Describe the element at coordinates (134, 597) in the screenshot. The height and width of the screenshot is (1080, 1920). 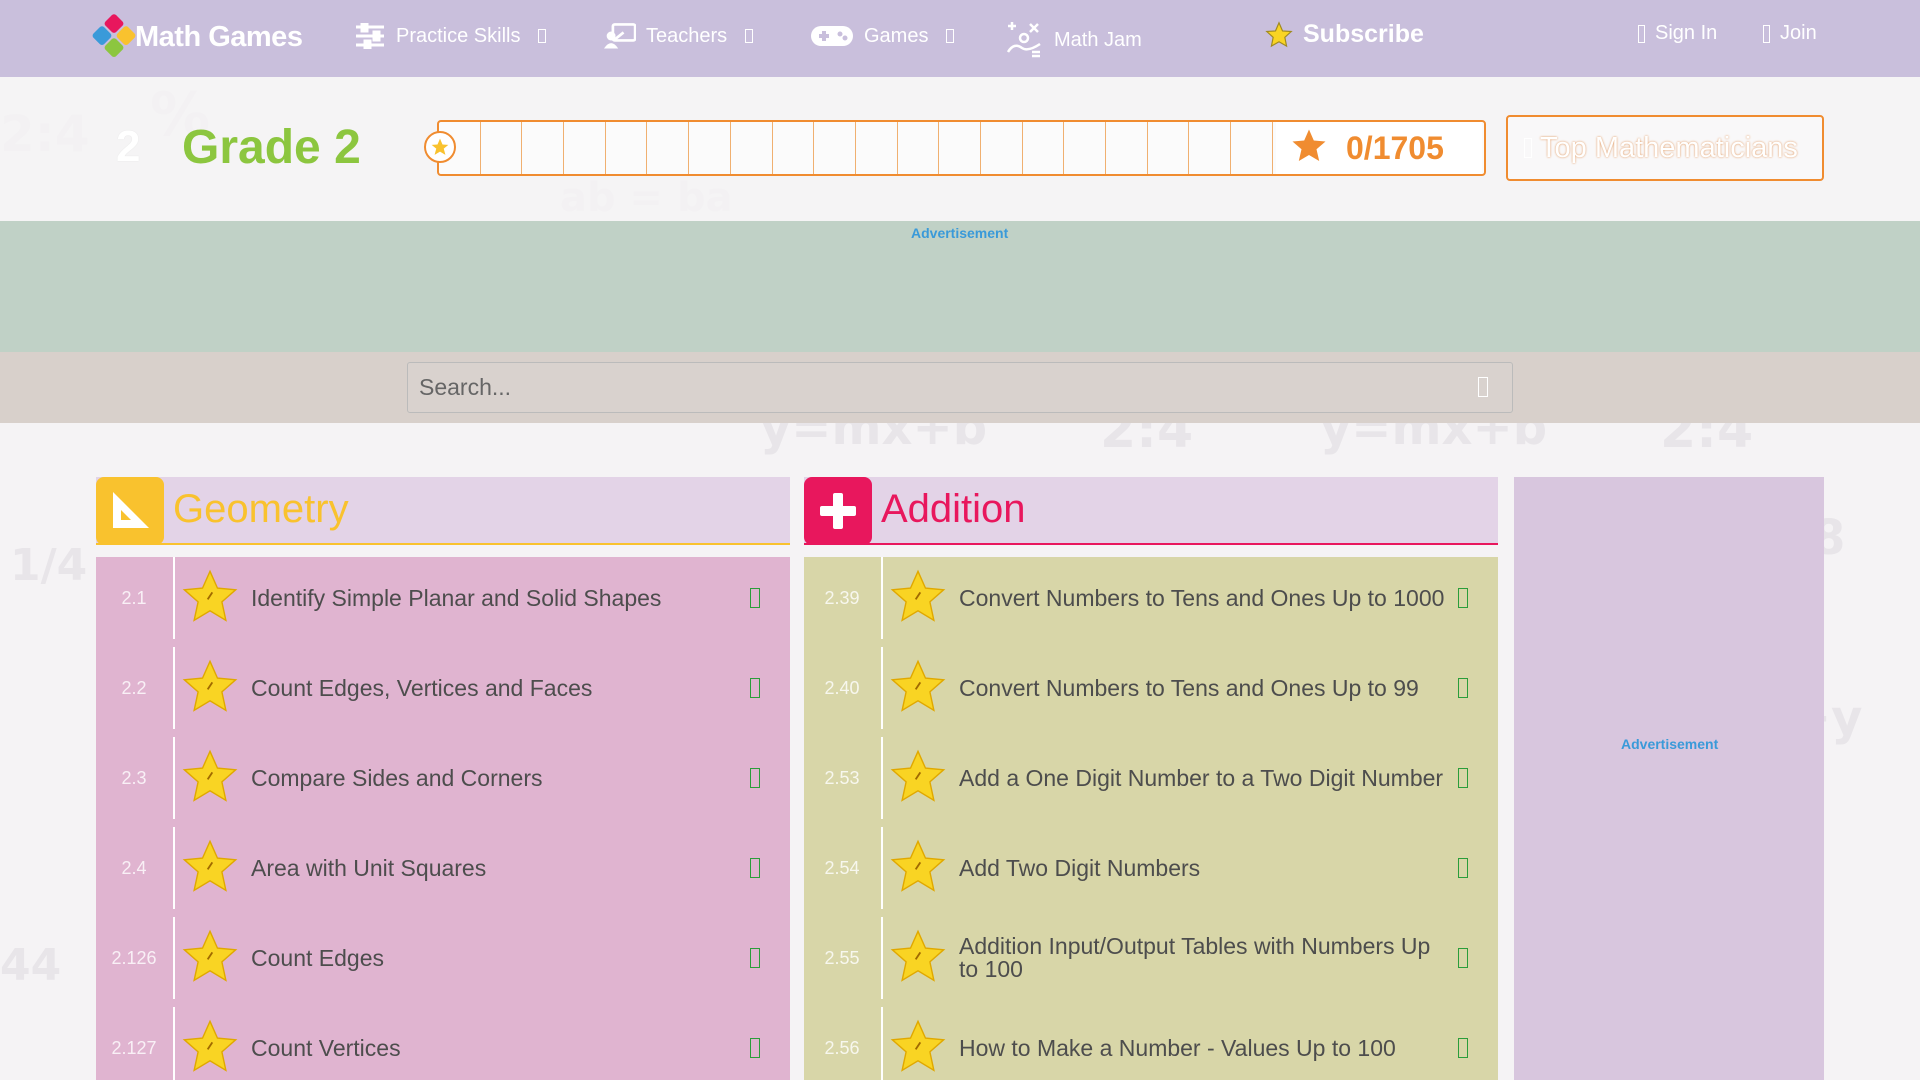
I see `skill-number: 2.1` at that location.